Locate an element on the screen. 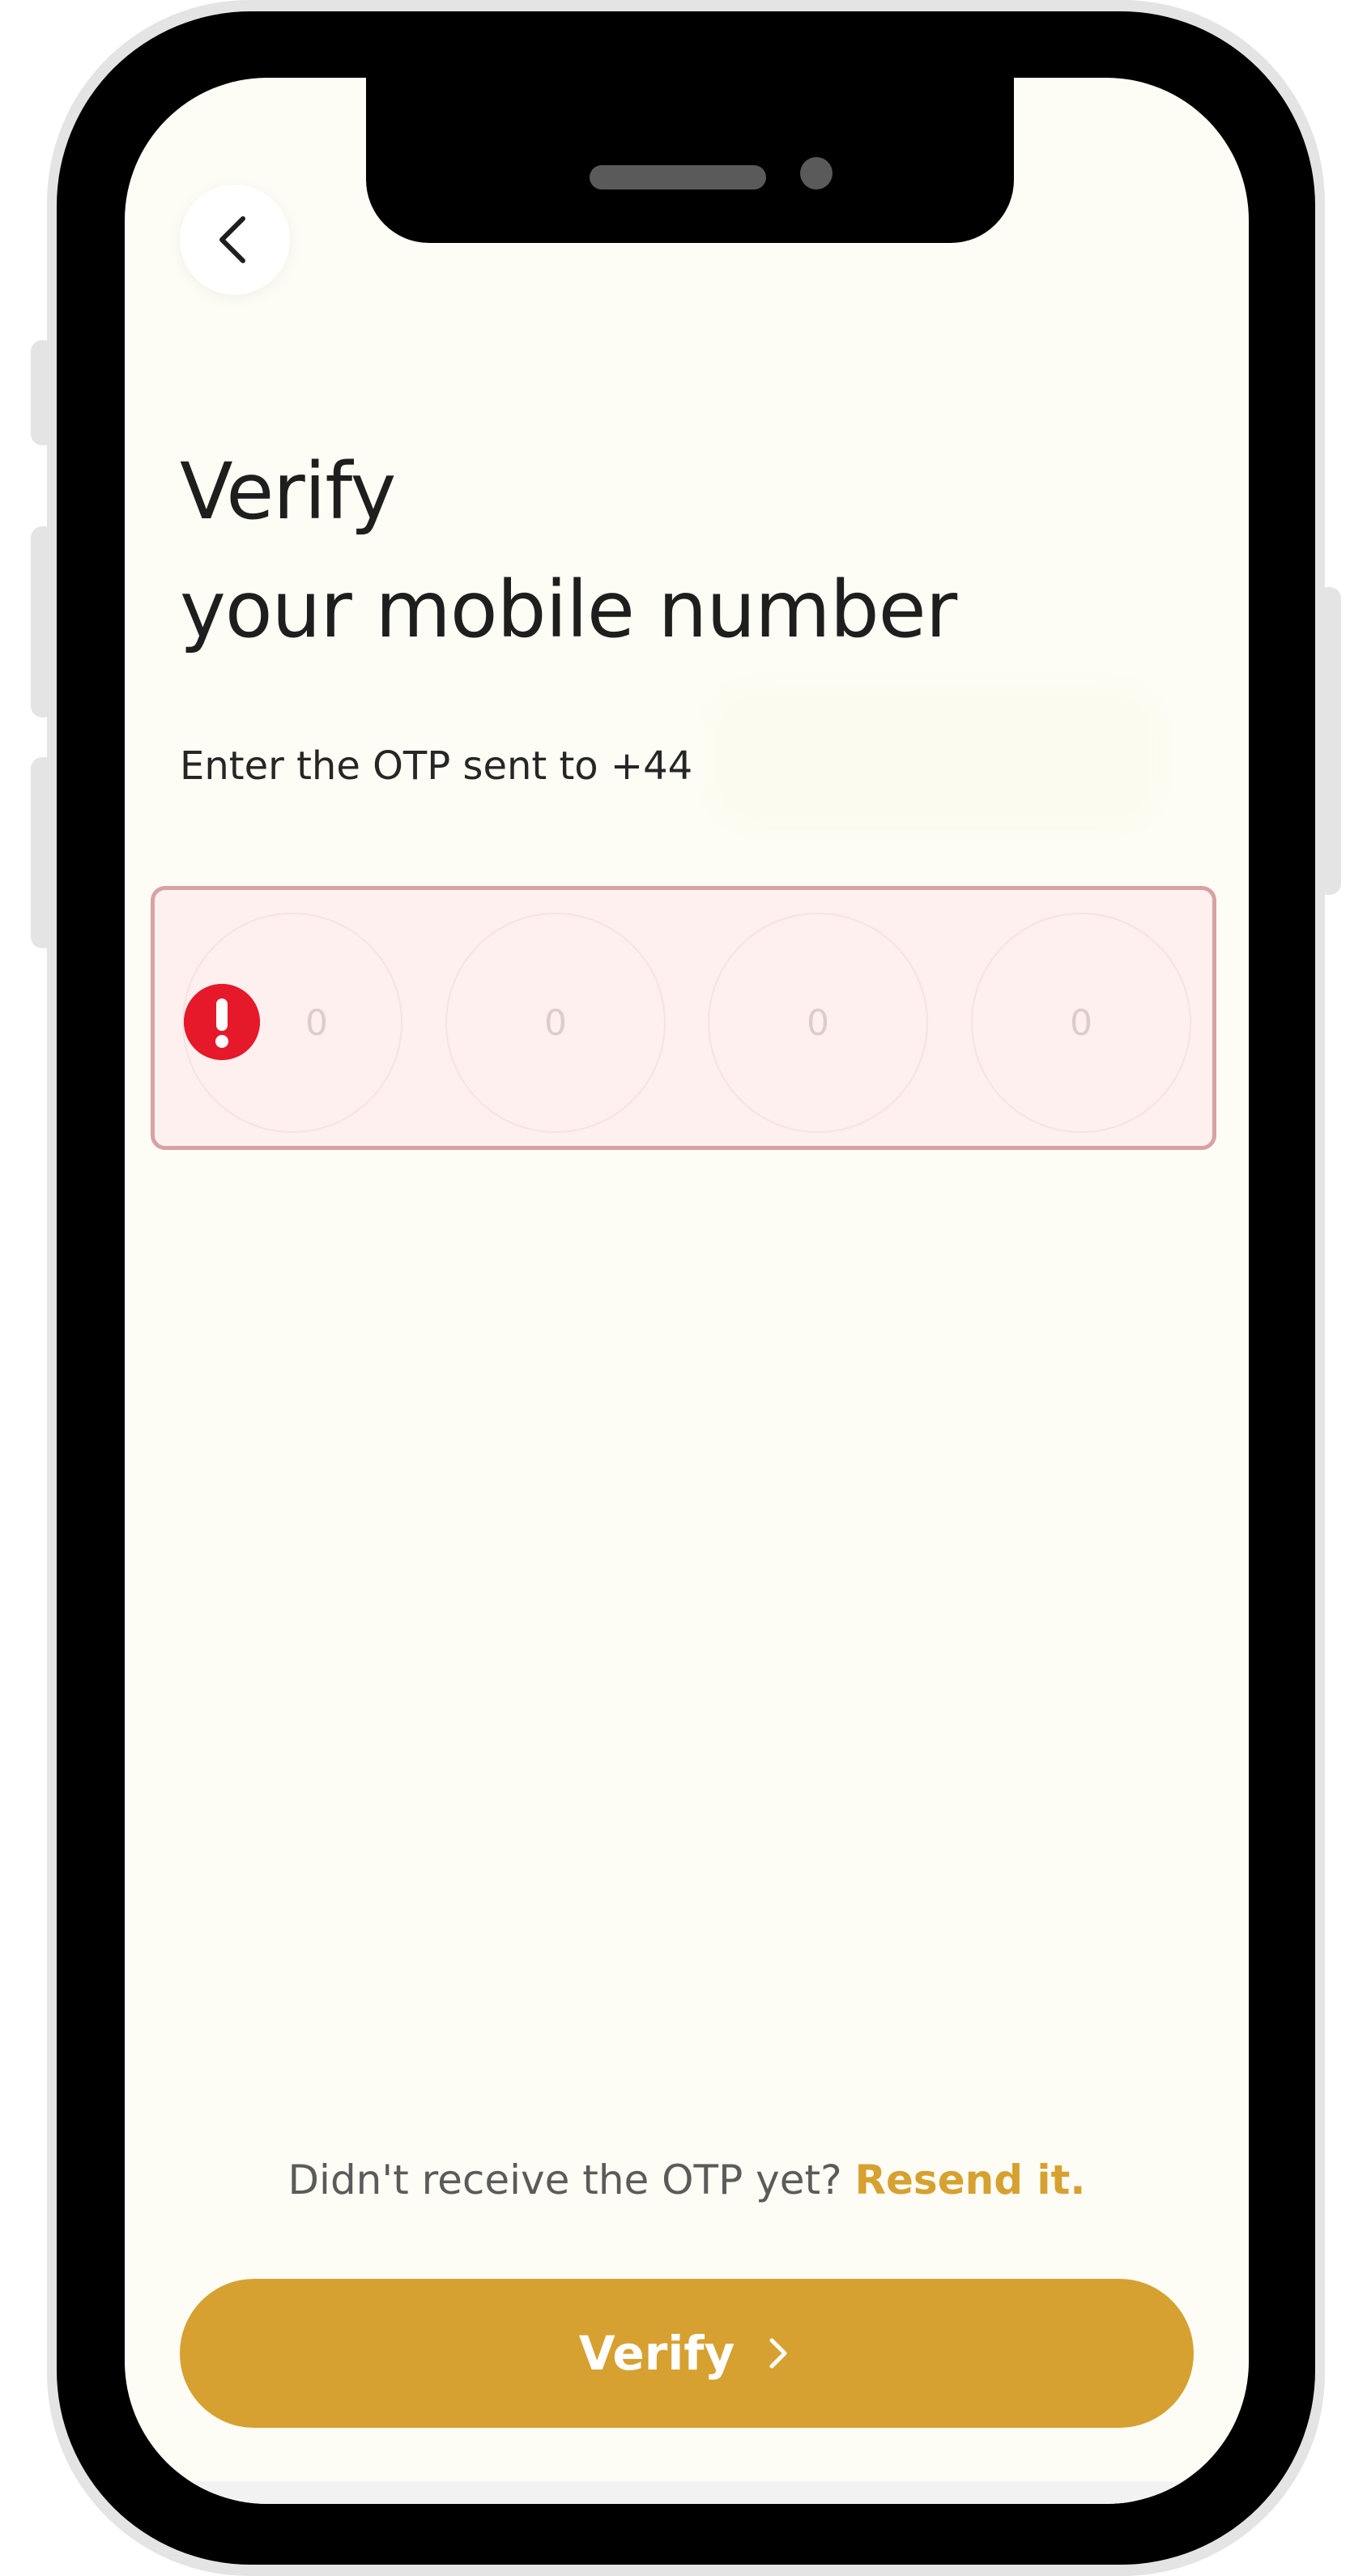 The height and width of the screenshot is (2576, 1367). verify-button: Verify is located at coordinates (687, 2353).